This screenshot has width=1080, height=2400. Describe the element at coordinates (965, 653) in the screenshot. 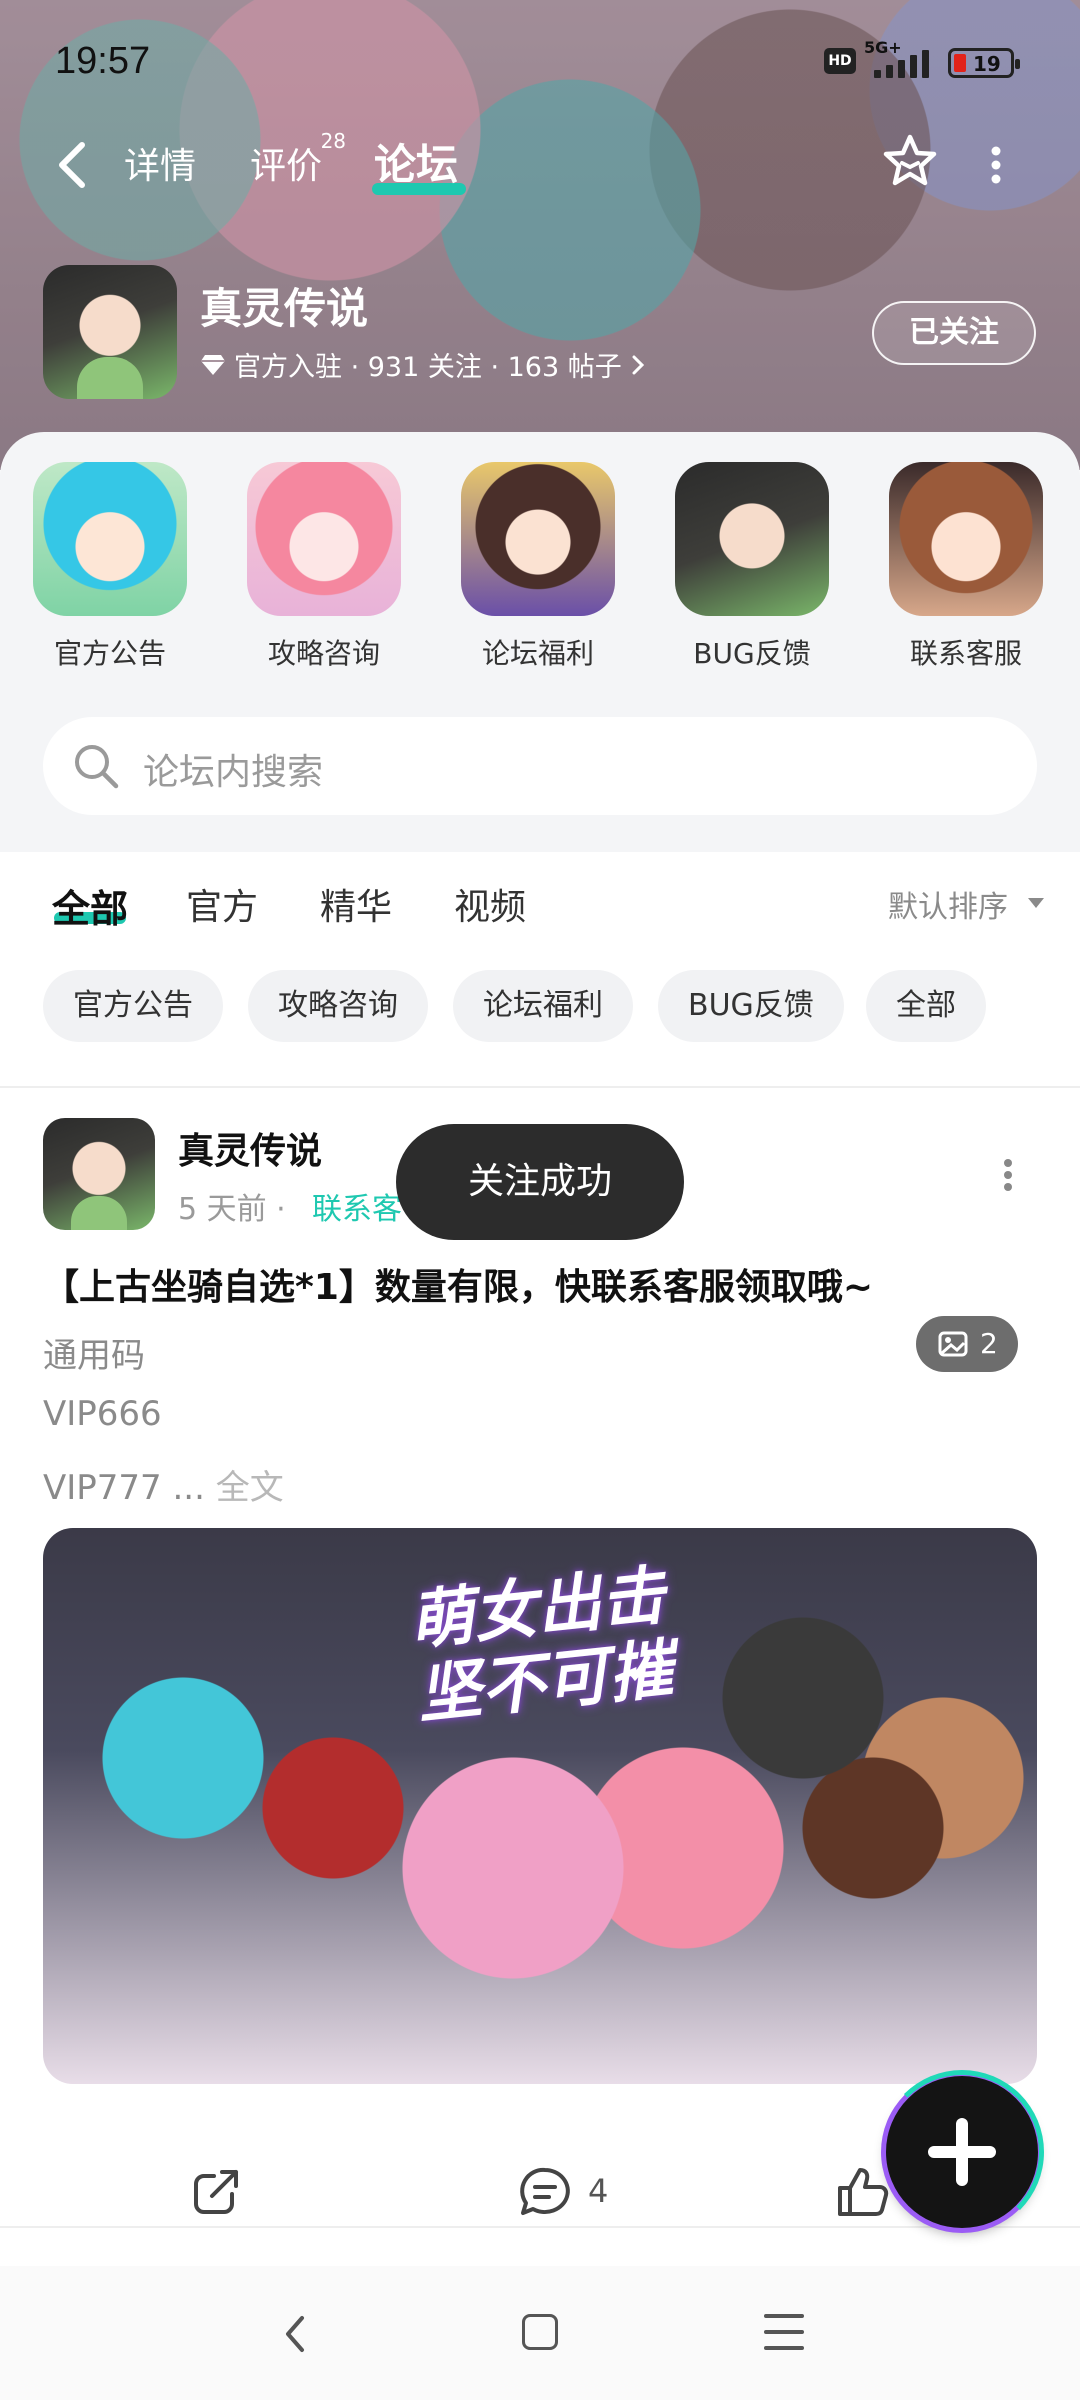

I see `category-label: 联系客服` at that location.